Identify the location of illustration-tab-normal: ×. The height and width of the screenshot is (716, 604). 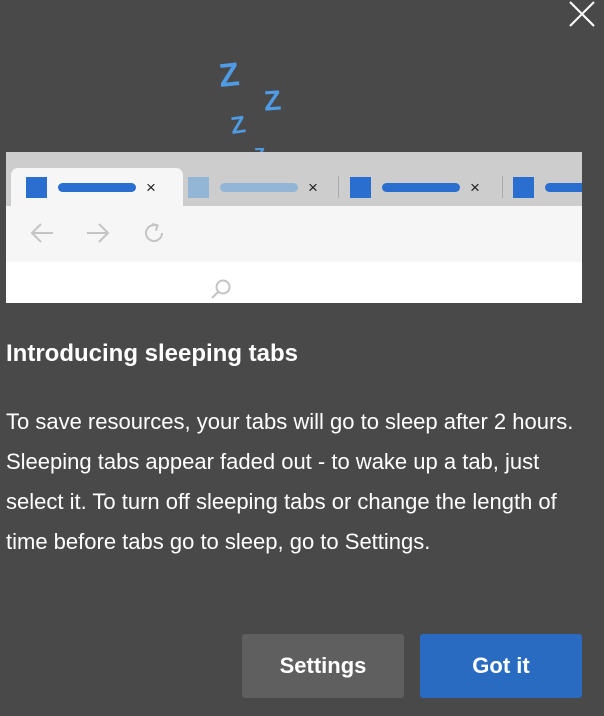
(407, 187).